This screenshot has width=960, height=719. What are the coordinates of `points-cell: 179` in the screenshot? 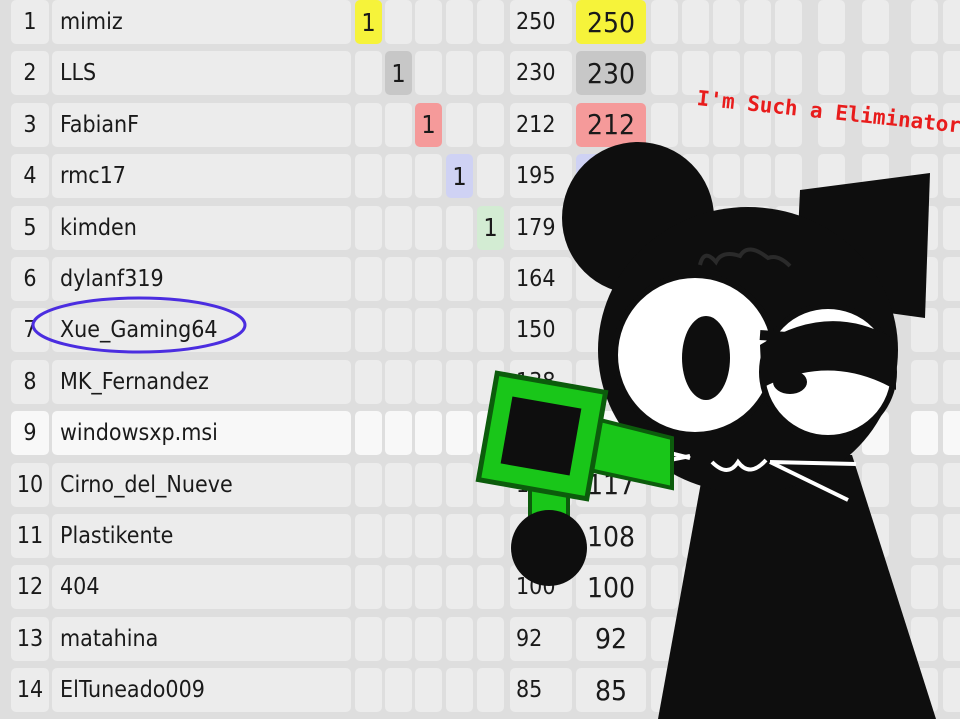 It's located at (541, 227).